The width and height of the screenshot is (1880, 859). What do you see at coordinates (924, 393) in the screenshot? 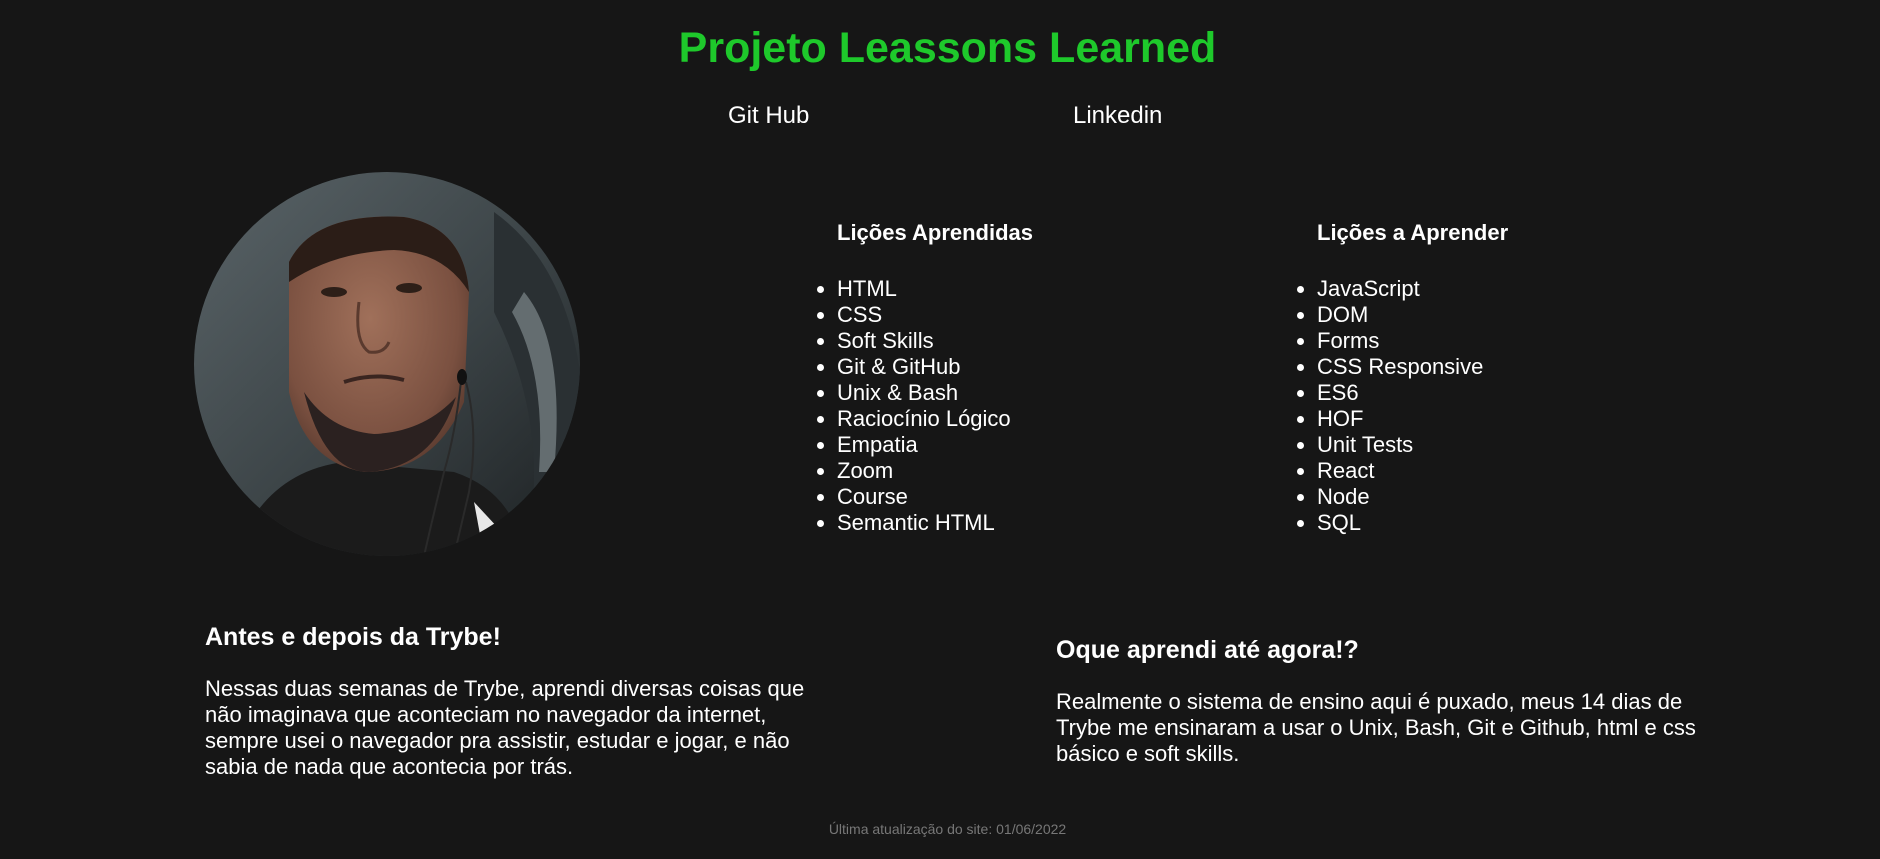
I see `list-item: Unix & Bash` at bounding box center [924, 393].